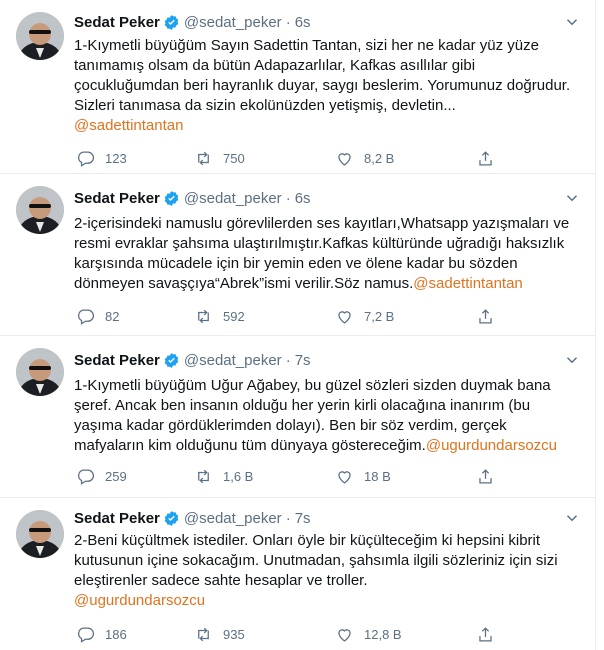 The image size is (604, 650). What do you see at coordinates (363, 476) in the screenshot?
I see `like-button: 18 B` at bounding box center [363, 476].